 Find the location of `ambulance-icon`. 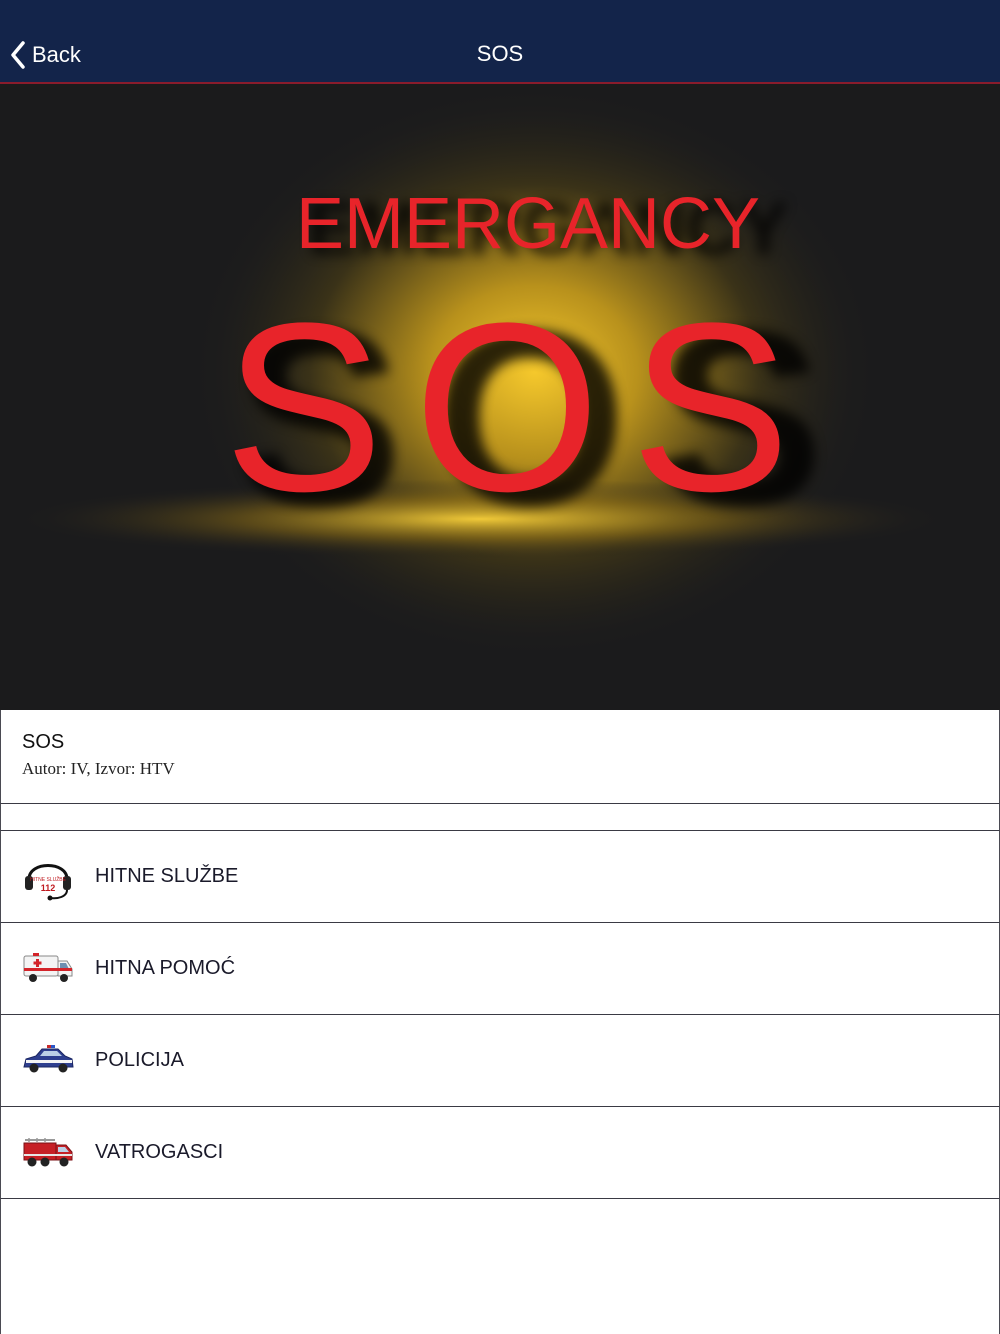

ambulance-icon is located at coordinates (48, 967).